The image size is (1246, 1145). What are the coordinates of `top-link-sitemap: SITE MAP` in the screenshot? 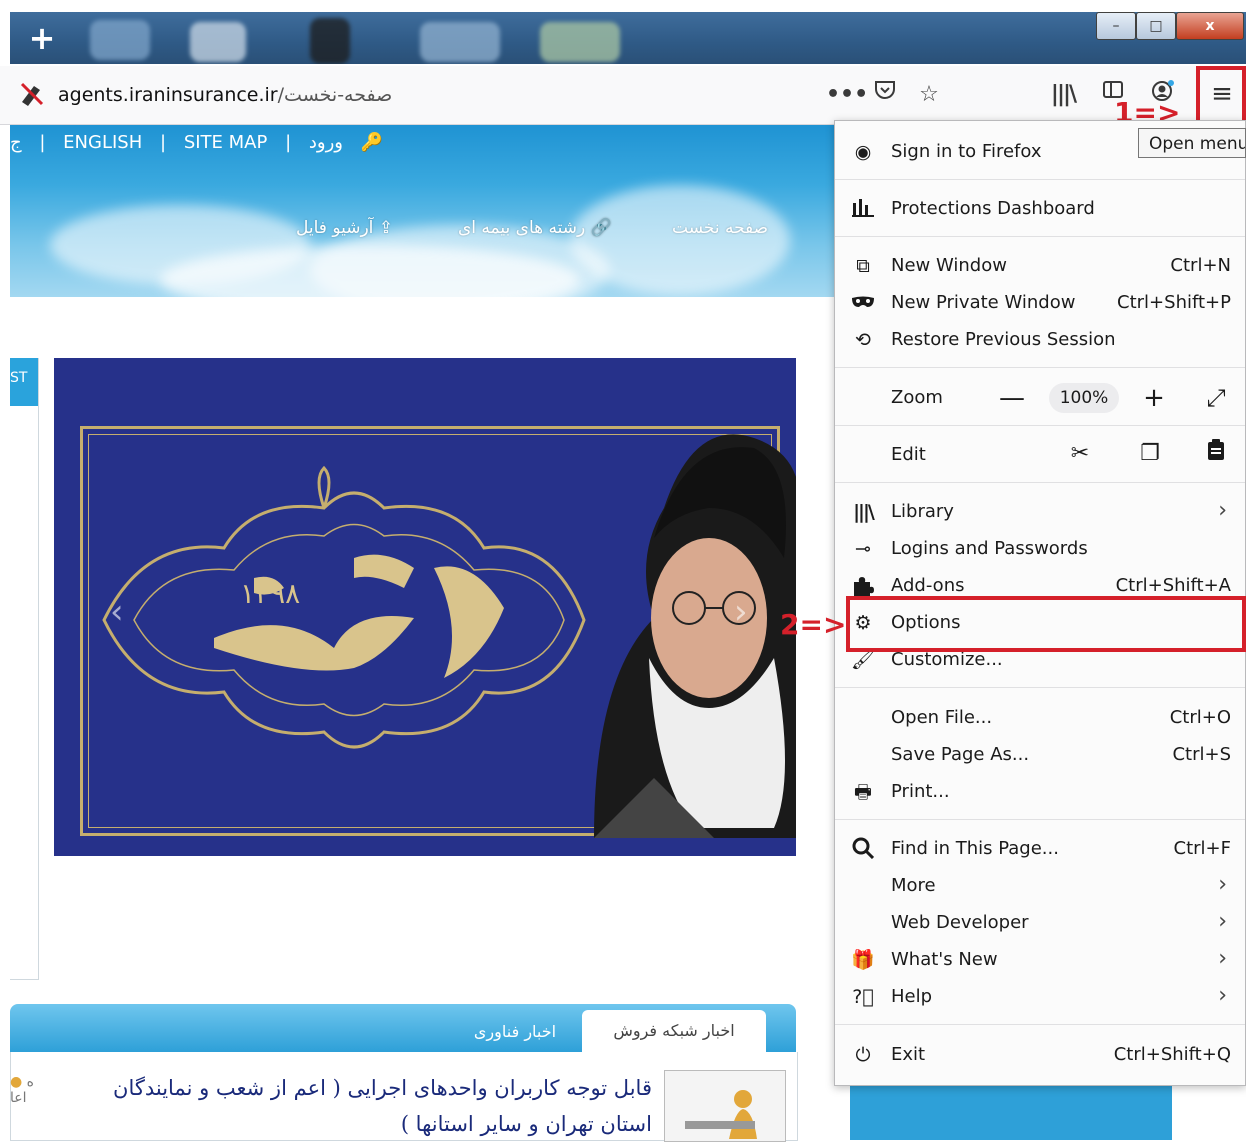 It's located at (226, 142).